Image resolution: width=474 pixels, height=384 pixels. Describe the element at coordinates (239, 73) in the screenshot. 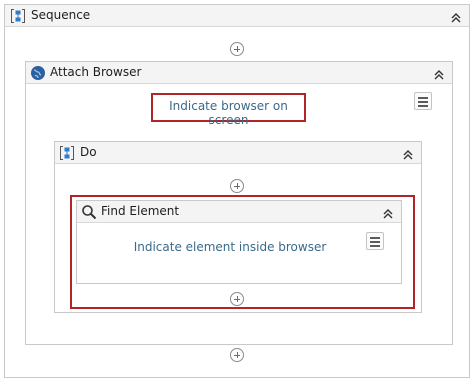

I see `attach-browser-header: Attach Browser` at that location.